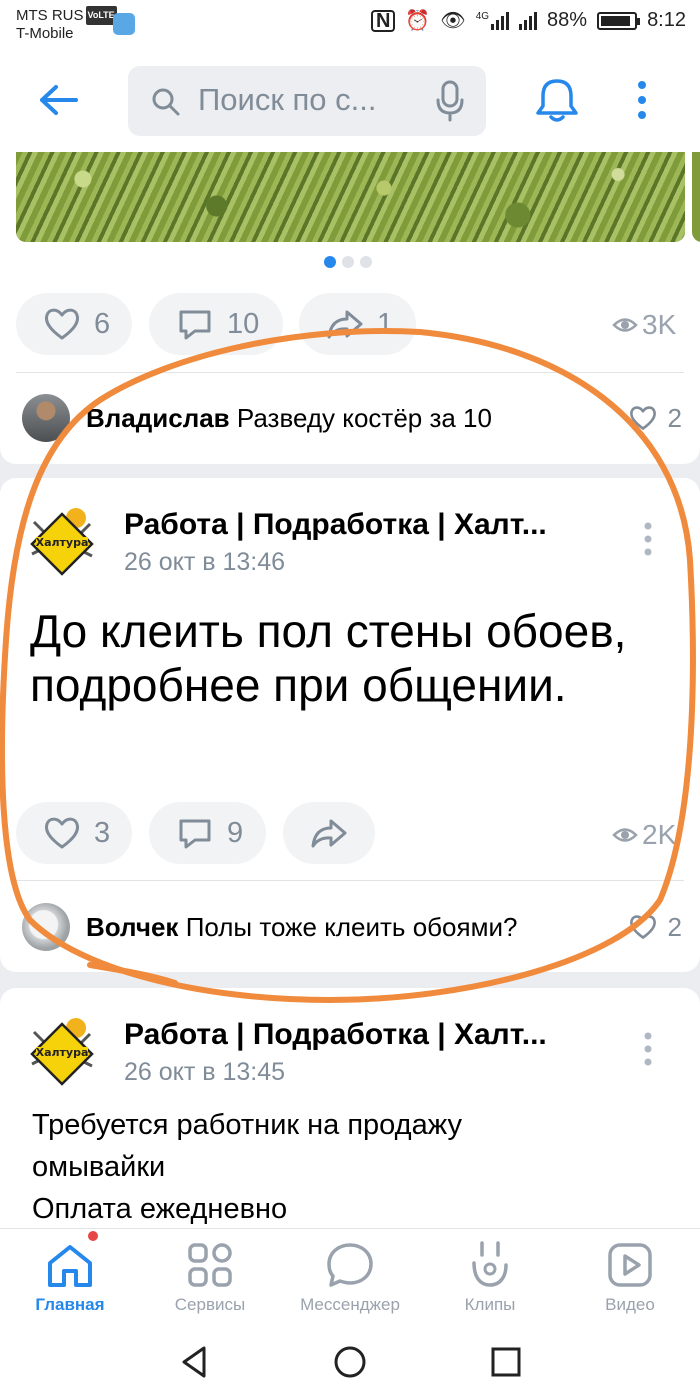 This screenshot has height=1400, width=700. I want to click on views-count: 2K, so click(659, 834).